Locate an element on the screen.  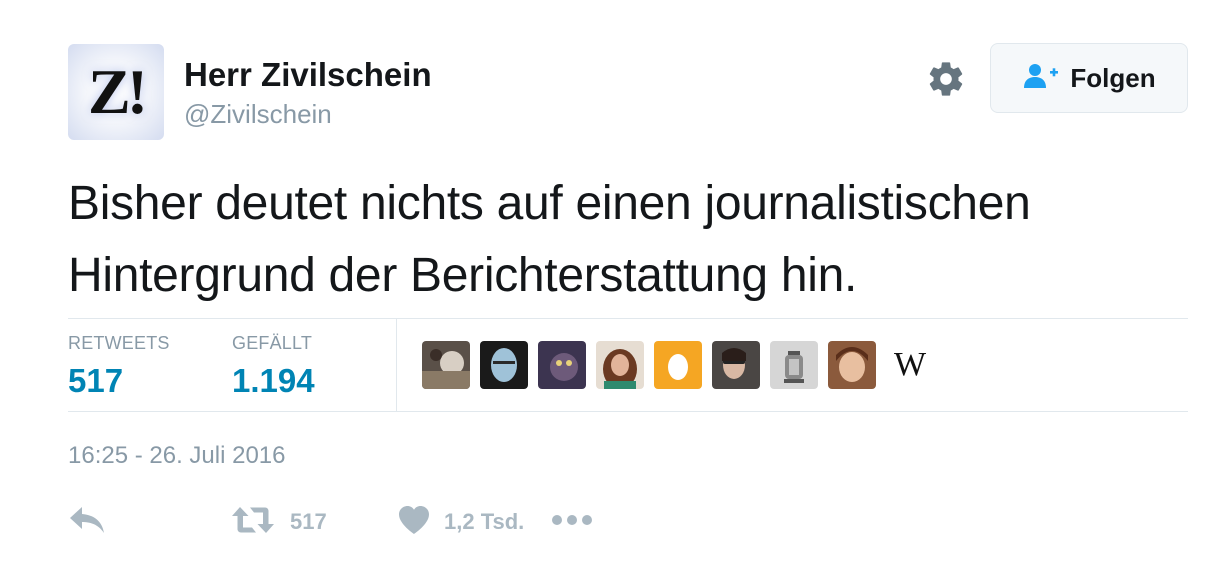
author-handle: @Zivilschein is located at coordinates (258, 114).